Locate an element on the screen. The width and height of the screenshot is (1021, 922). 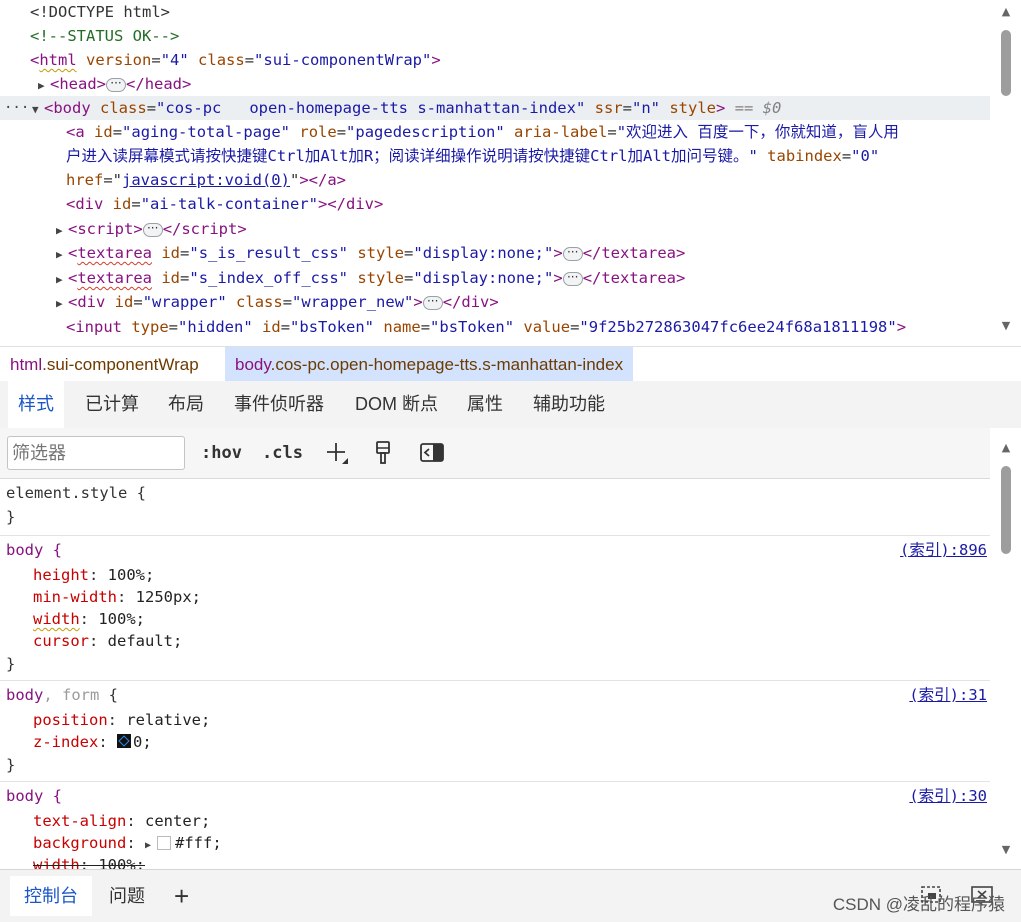
attr-value: "pagedescription" is located at coordinates (425, 132).